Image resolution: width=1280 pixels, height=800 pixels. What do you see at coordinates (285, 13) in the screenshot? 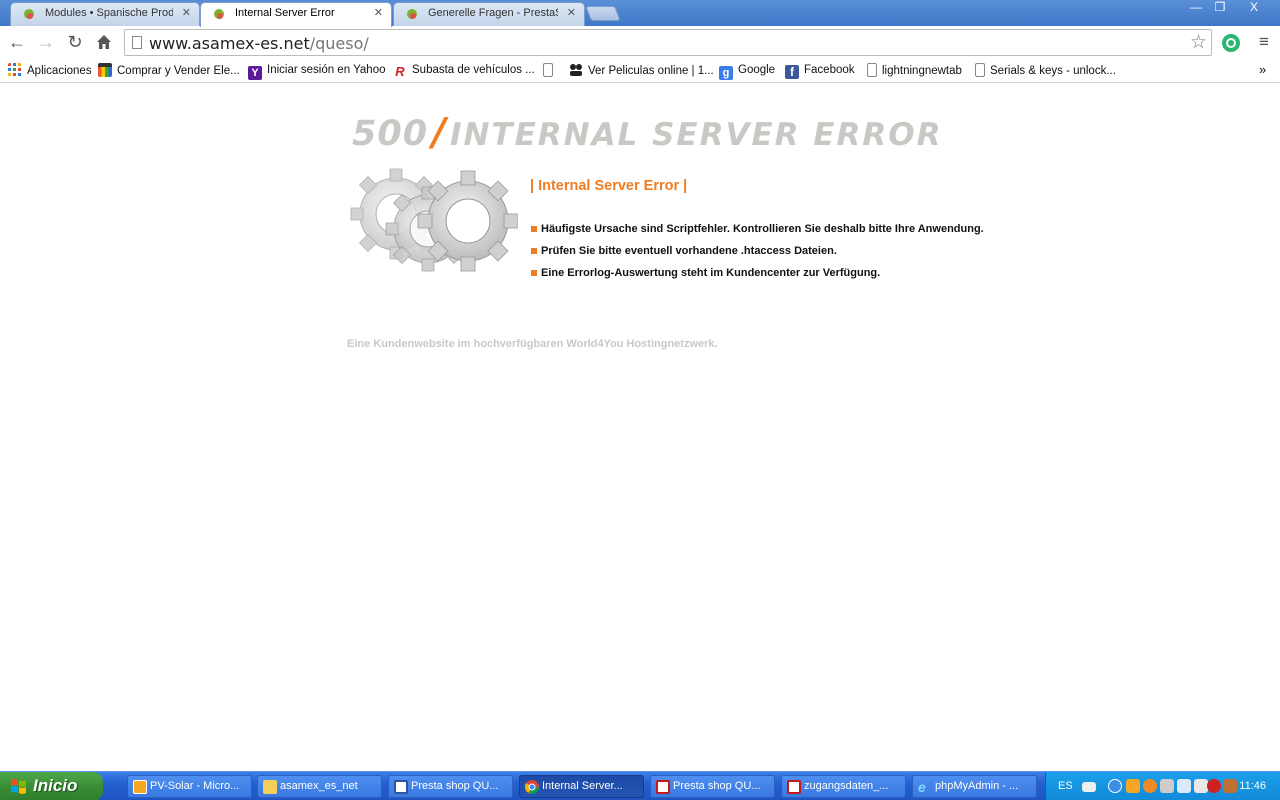
I see `tab-title: Internal Server Error` at bounding box center [285, 13].